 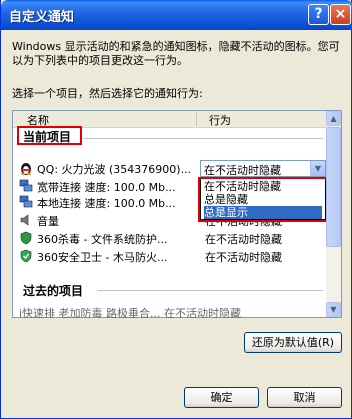 What do you see at coordinates (293, 342) in the screenshot?
I see `restore-defaults-button: 还原为默认值(R)` at bounding box center [293, 342].